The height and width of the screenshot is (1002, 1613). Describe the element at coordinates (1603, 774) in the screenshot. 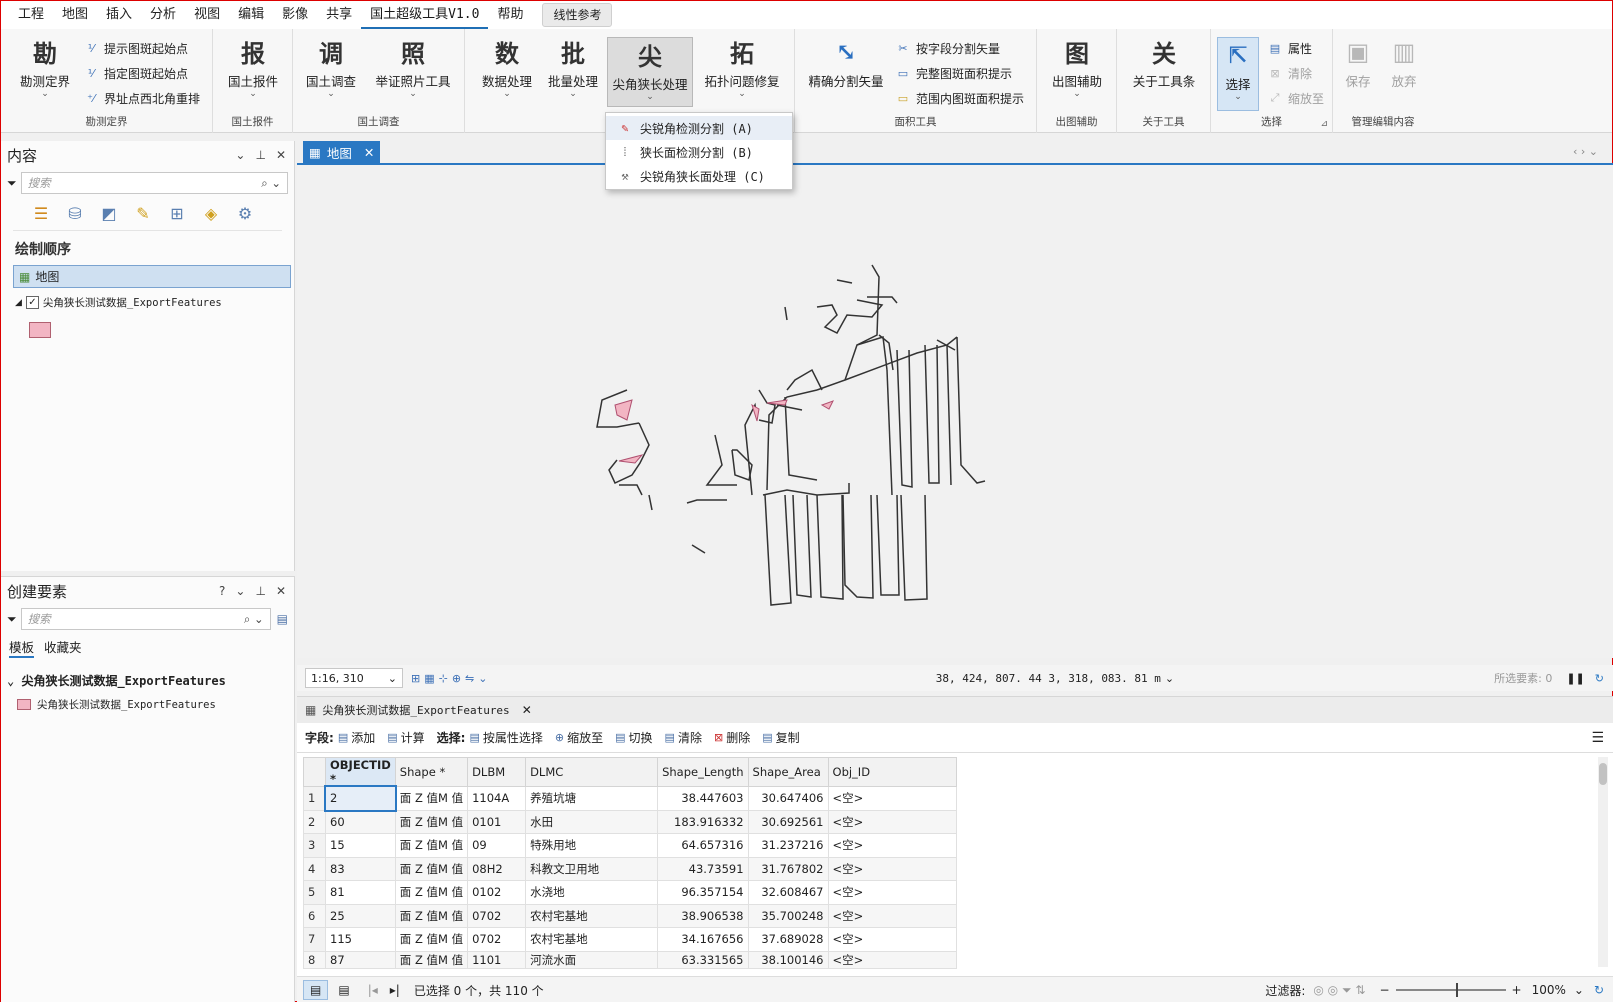

I see `scrollbar-thumb` at that location.